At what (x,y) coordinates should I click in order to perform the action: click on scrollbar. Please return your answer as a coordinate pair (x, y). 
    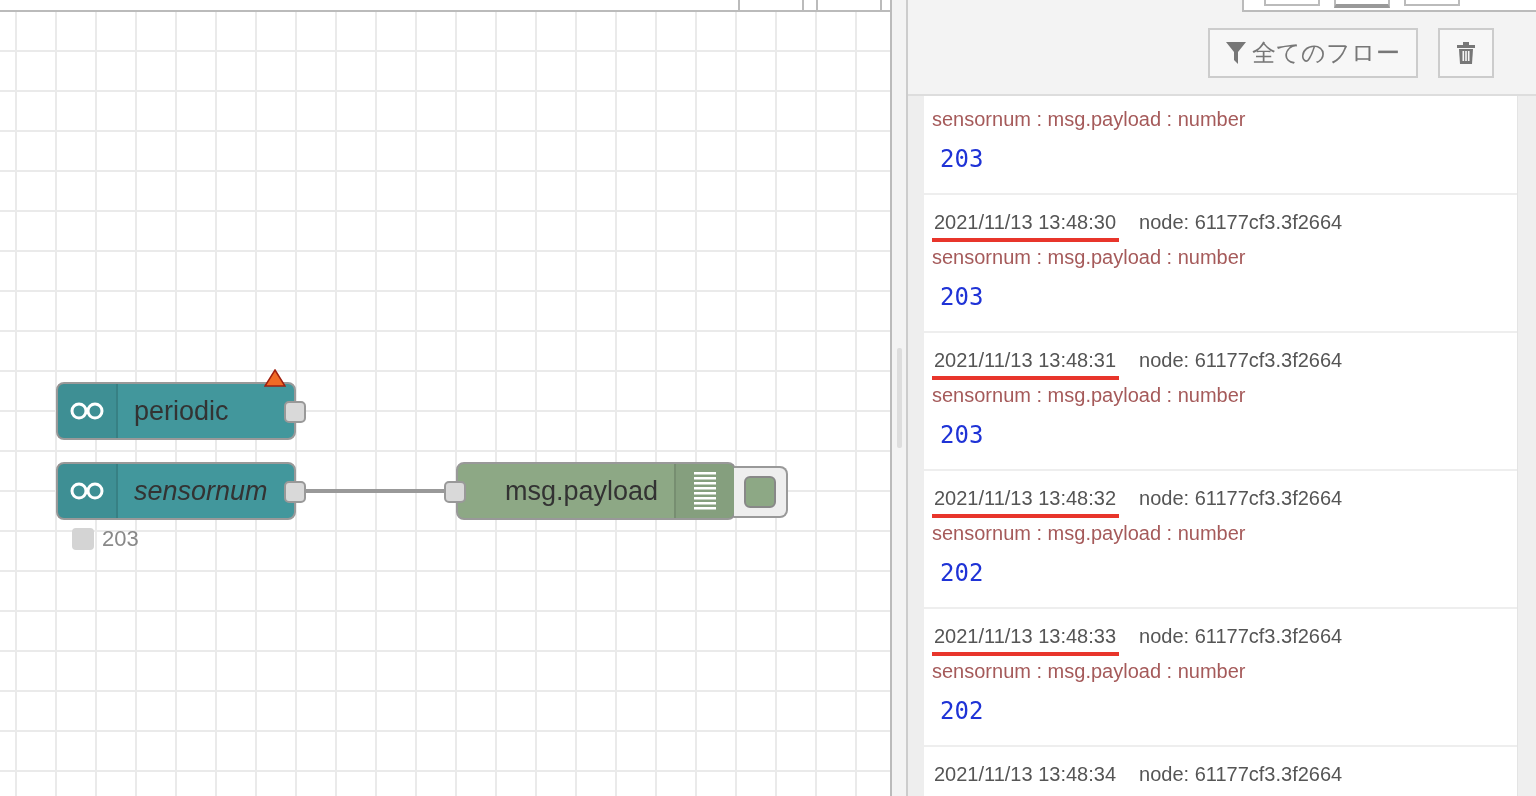
    Looking at the image, I should click on (1526, 446).